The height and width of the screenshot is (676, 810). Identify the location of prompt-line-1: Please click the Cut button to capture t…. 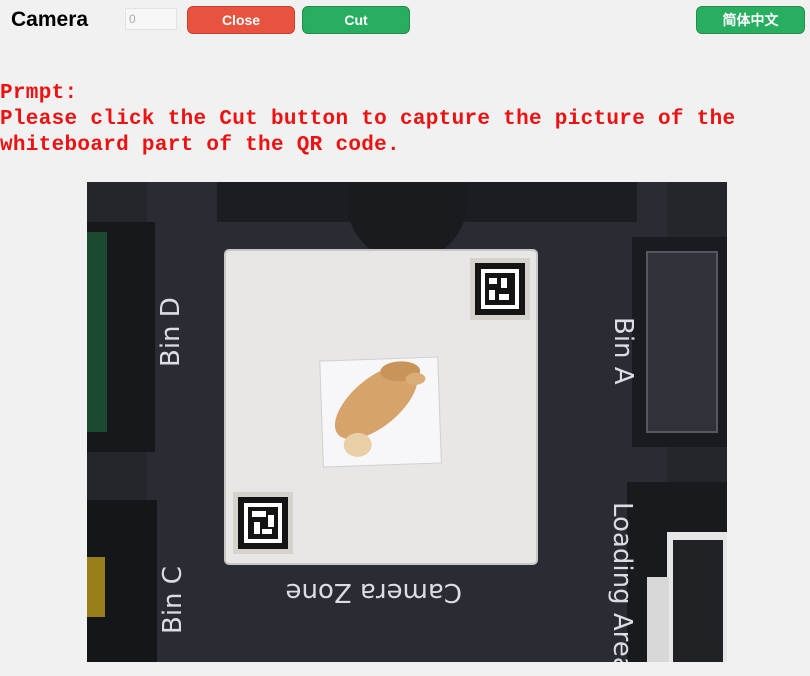
(368, 119).